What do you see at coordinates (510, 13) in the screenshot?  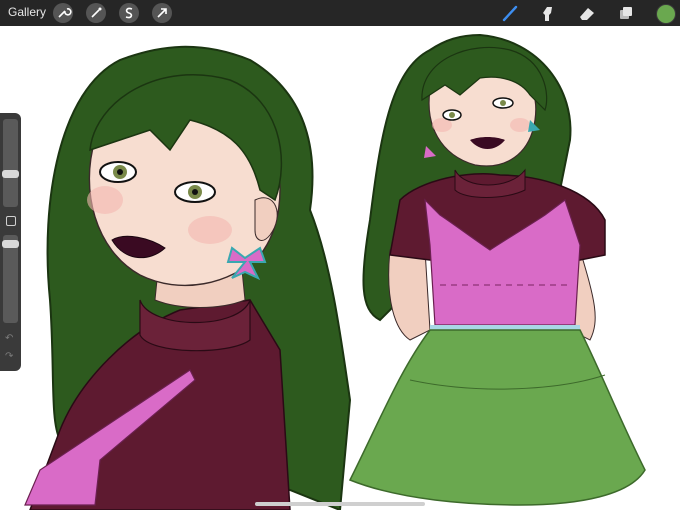 I see `brush-icon` at bounding box center [510, 13].